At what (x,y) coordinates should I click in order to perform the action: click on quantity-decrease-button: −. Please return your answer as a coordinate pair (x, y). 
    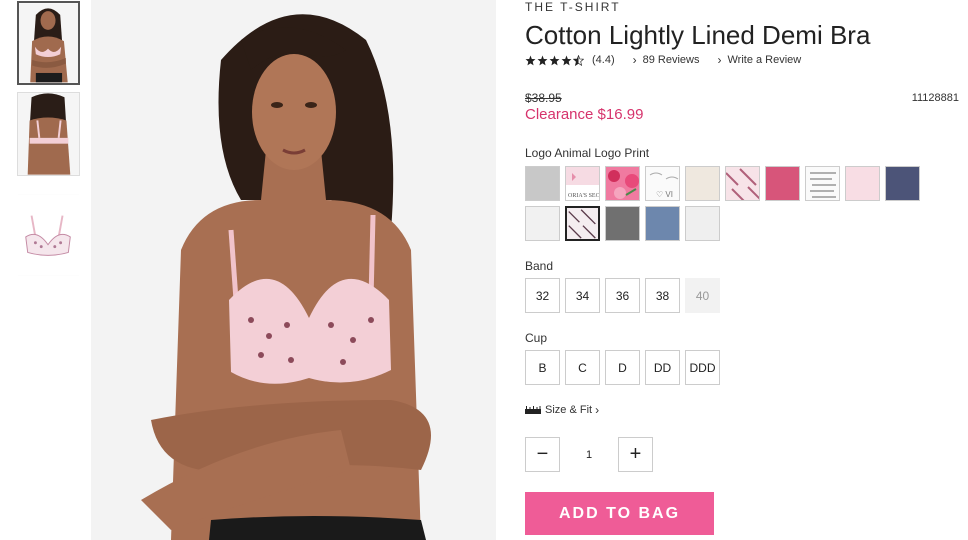
    Looking at the image, I should click on (542, 454).